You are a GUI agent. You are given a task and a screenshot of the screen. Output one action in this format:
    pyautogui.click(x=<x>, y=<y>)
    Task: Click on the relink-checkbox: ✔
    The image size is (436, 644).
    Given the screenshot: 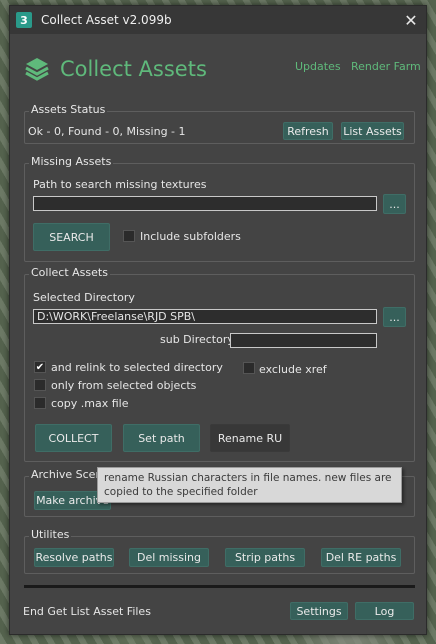 What is the action you would take?
    pyautogui.click(x=40, y=367)
    